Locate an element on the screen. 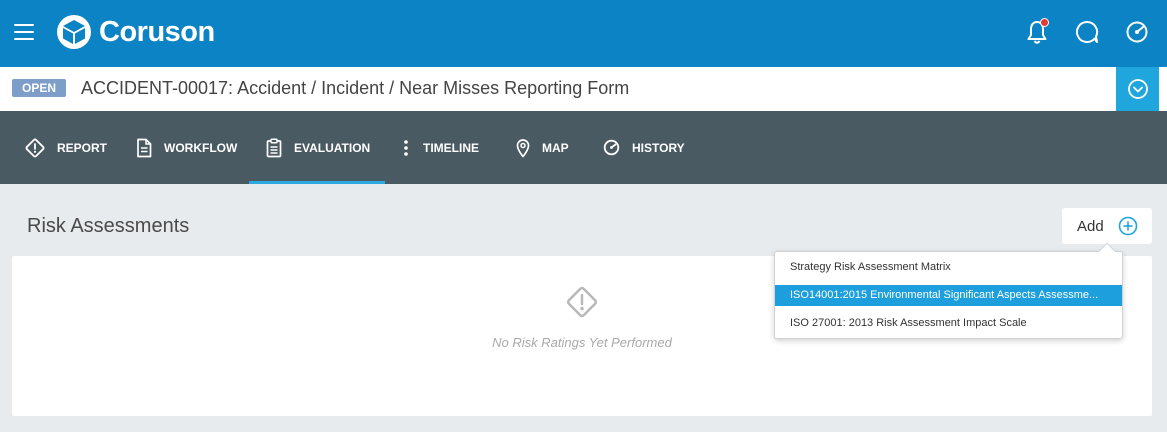 The image size is (1167, 432). add-button: Add is located at coordinates (1107, 226).